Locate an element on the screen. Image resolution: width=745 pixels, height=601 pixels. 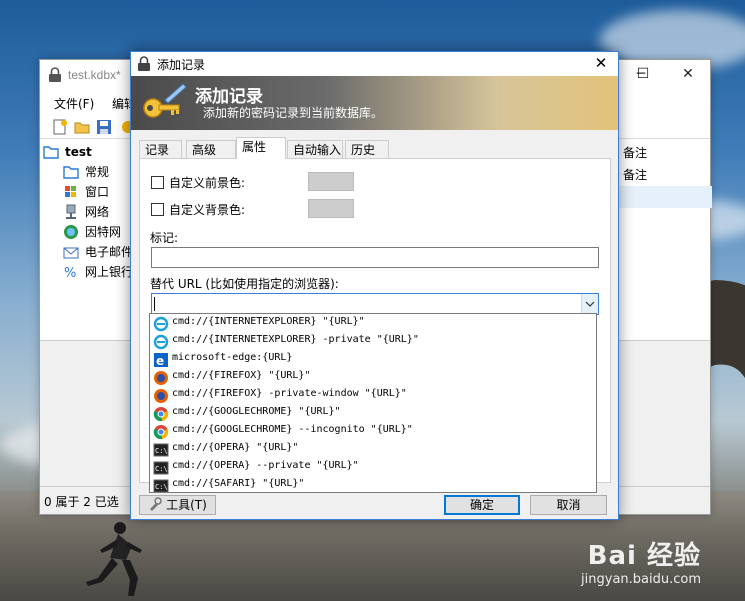
dialog-banner: 添加记录 添加新的密码记录到当前数据库。 is located at coordinates (374, 103).